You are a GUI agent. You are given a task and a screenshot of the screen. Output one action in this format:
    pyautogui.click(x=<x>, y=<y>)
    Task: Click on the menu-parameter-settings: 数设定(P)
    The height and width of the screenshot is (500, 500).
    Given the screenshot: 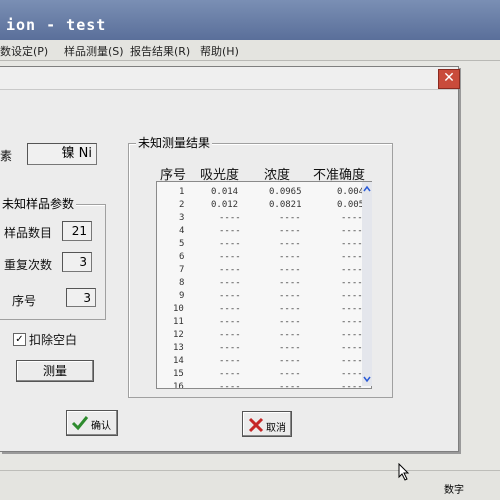 What is the action you would take?
    pyautogui.click(x=24, y=51)
    